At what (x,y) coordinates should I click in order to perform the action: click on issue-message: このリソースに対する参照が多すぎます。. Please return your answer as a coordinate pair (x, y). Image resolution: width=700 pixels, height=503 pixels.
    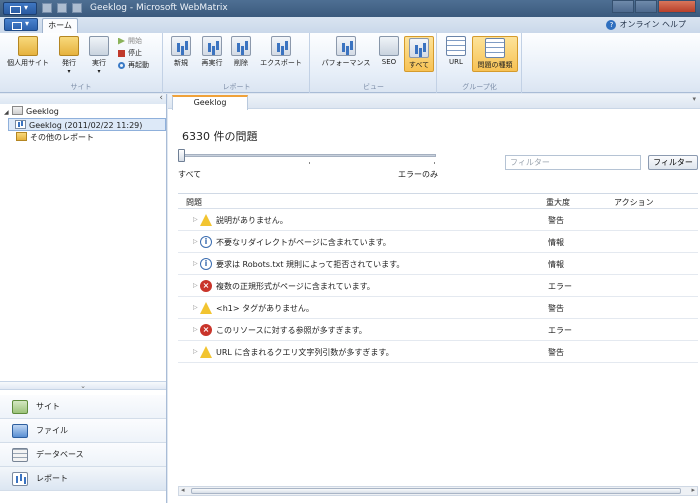
    Looking at the image, I should click on (291, 330).